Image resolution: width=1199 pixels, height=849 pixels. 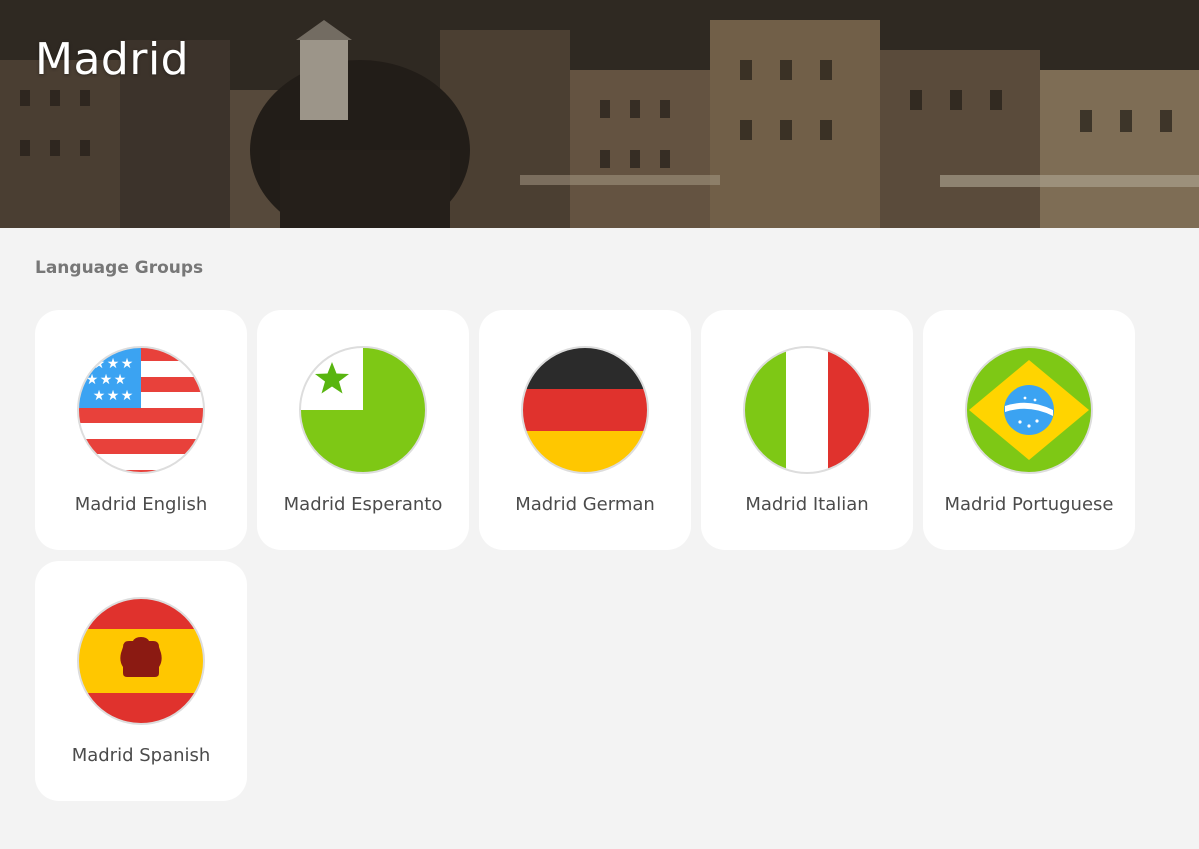 I want to click on group-card-spanish: Madrid Spanish, so click(x=141, y=681).